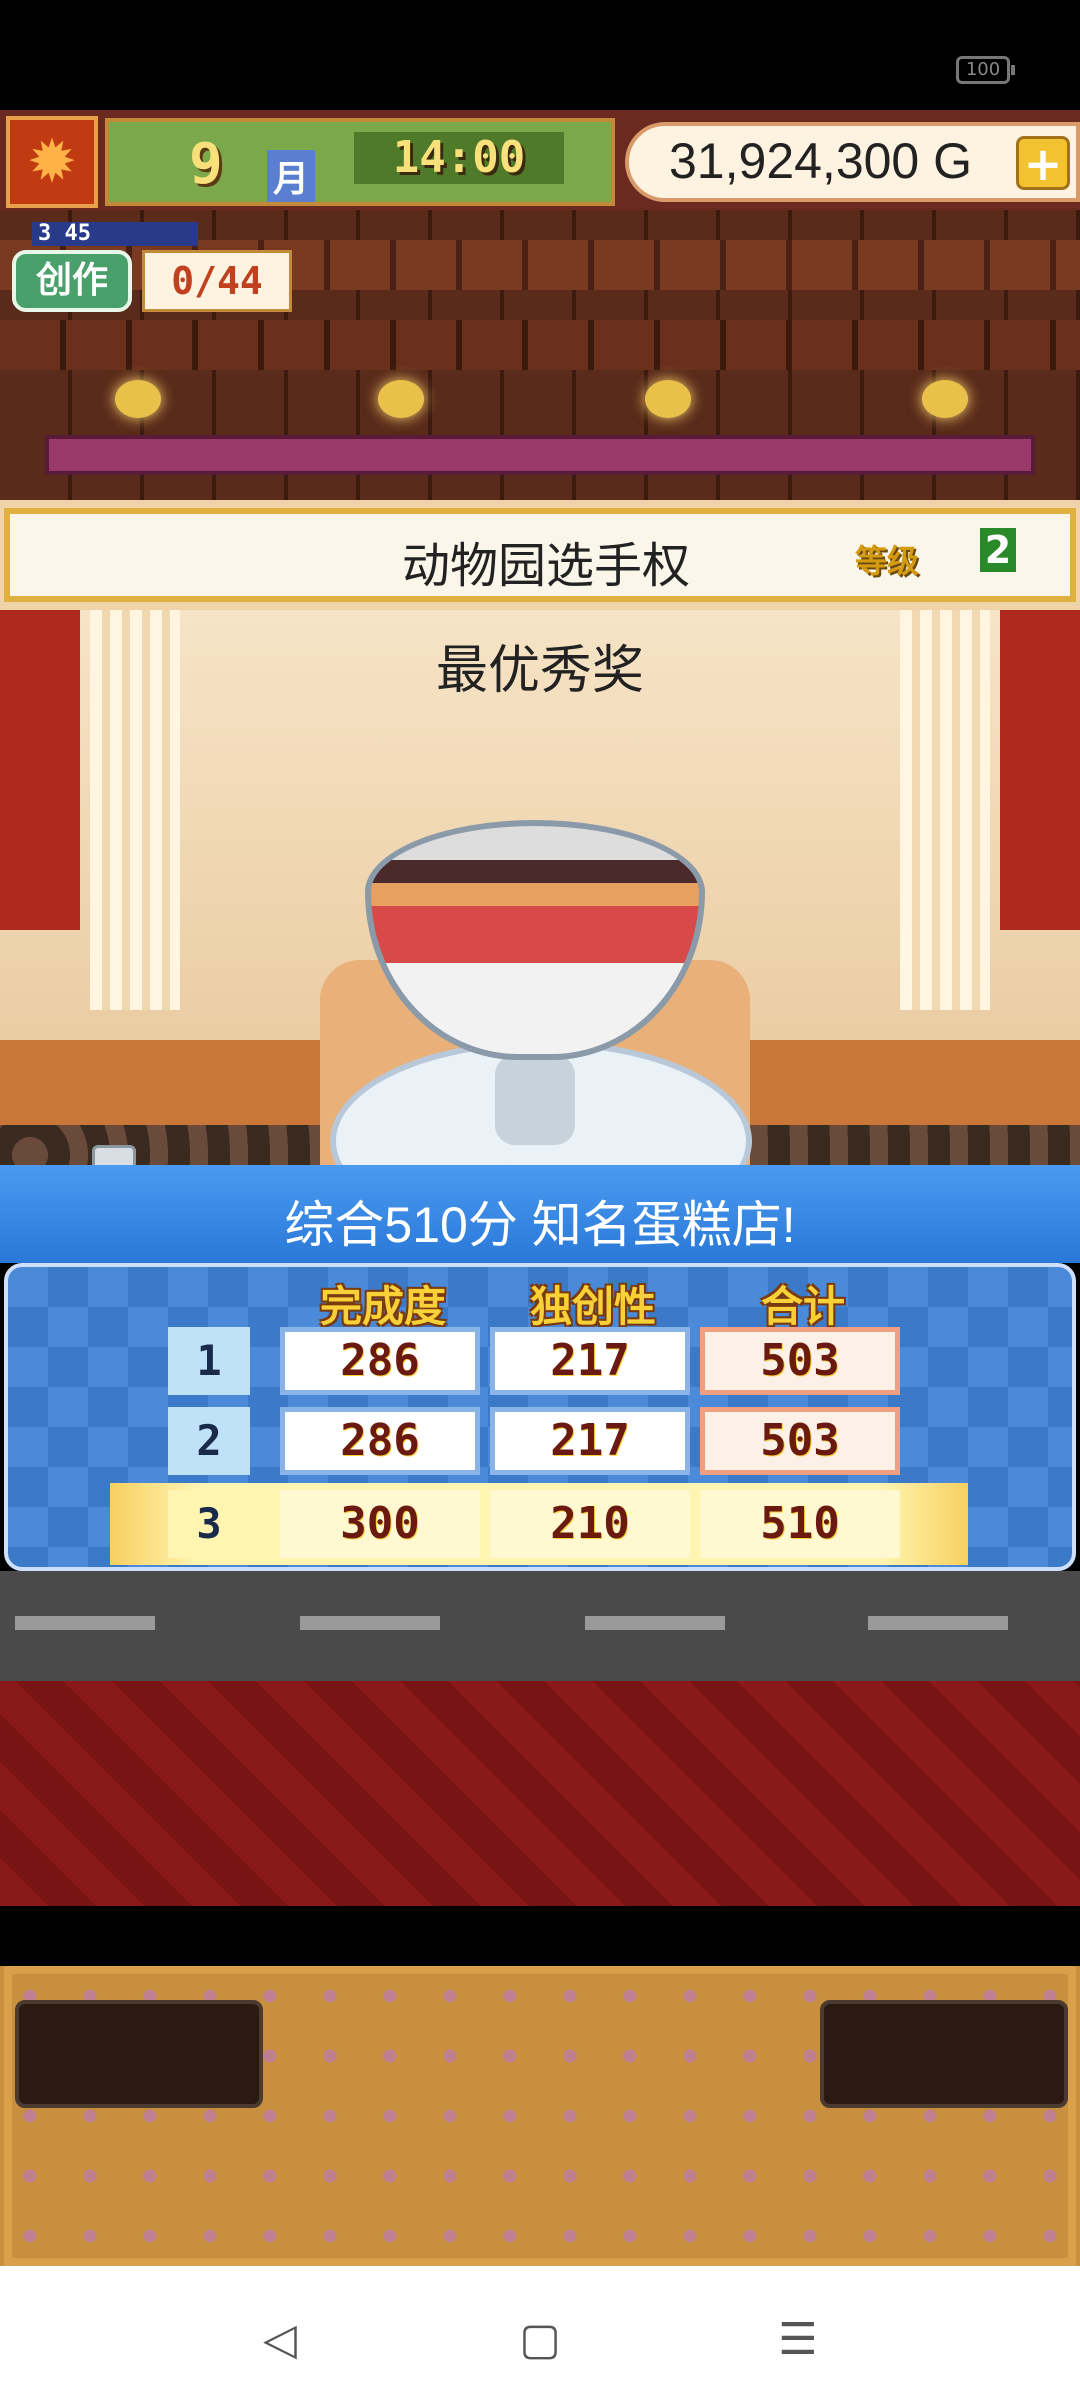 The width and height of the screenshot is (1080, 2400). What do you see at coordinates (459, 158) in the screenshot?
I see `clock-time: 14:00` at bounding box center [459, 158].